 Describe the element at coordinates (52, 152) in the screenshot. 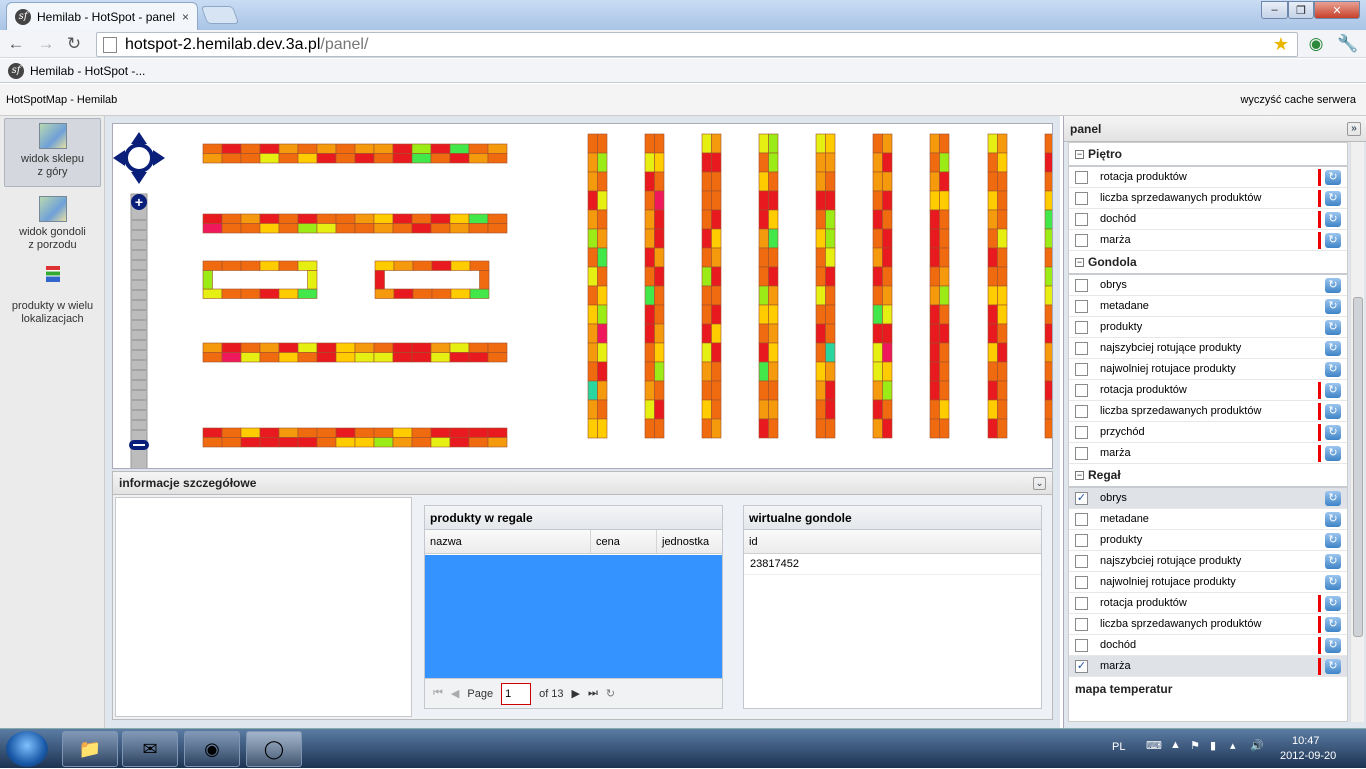

I see `nav-store-top-view: widok sklepu z góry` at that location.